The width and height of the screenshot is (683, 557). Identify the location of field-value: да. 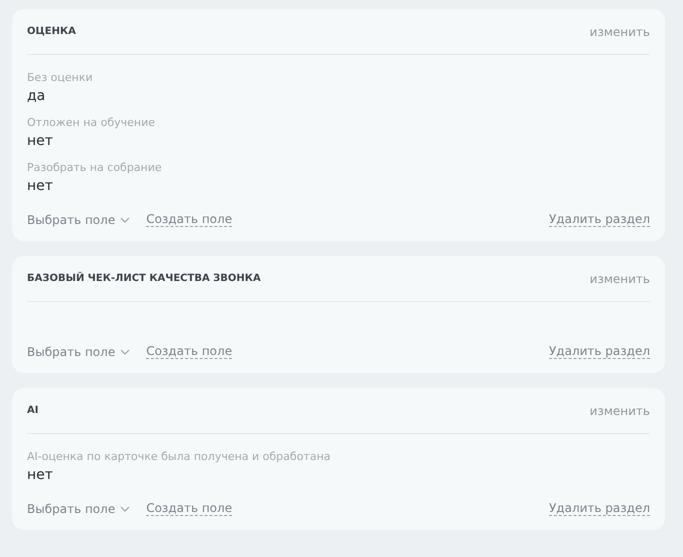
(36, 96).